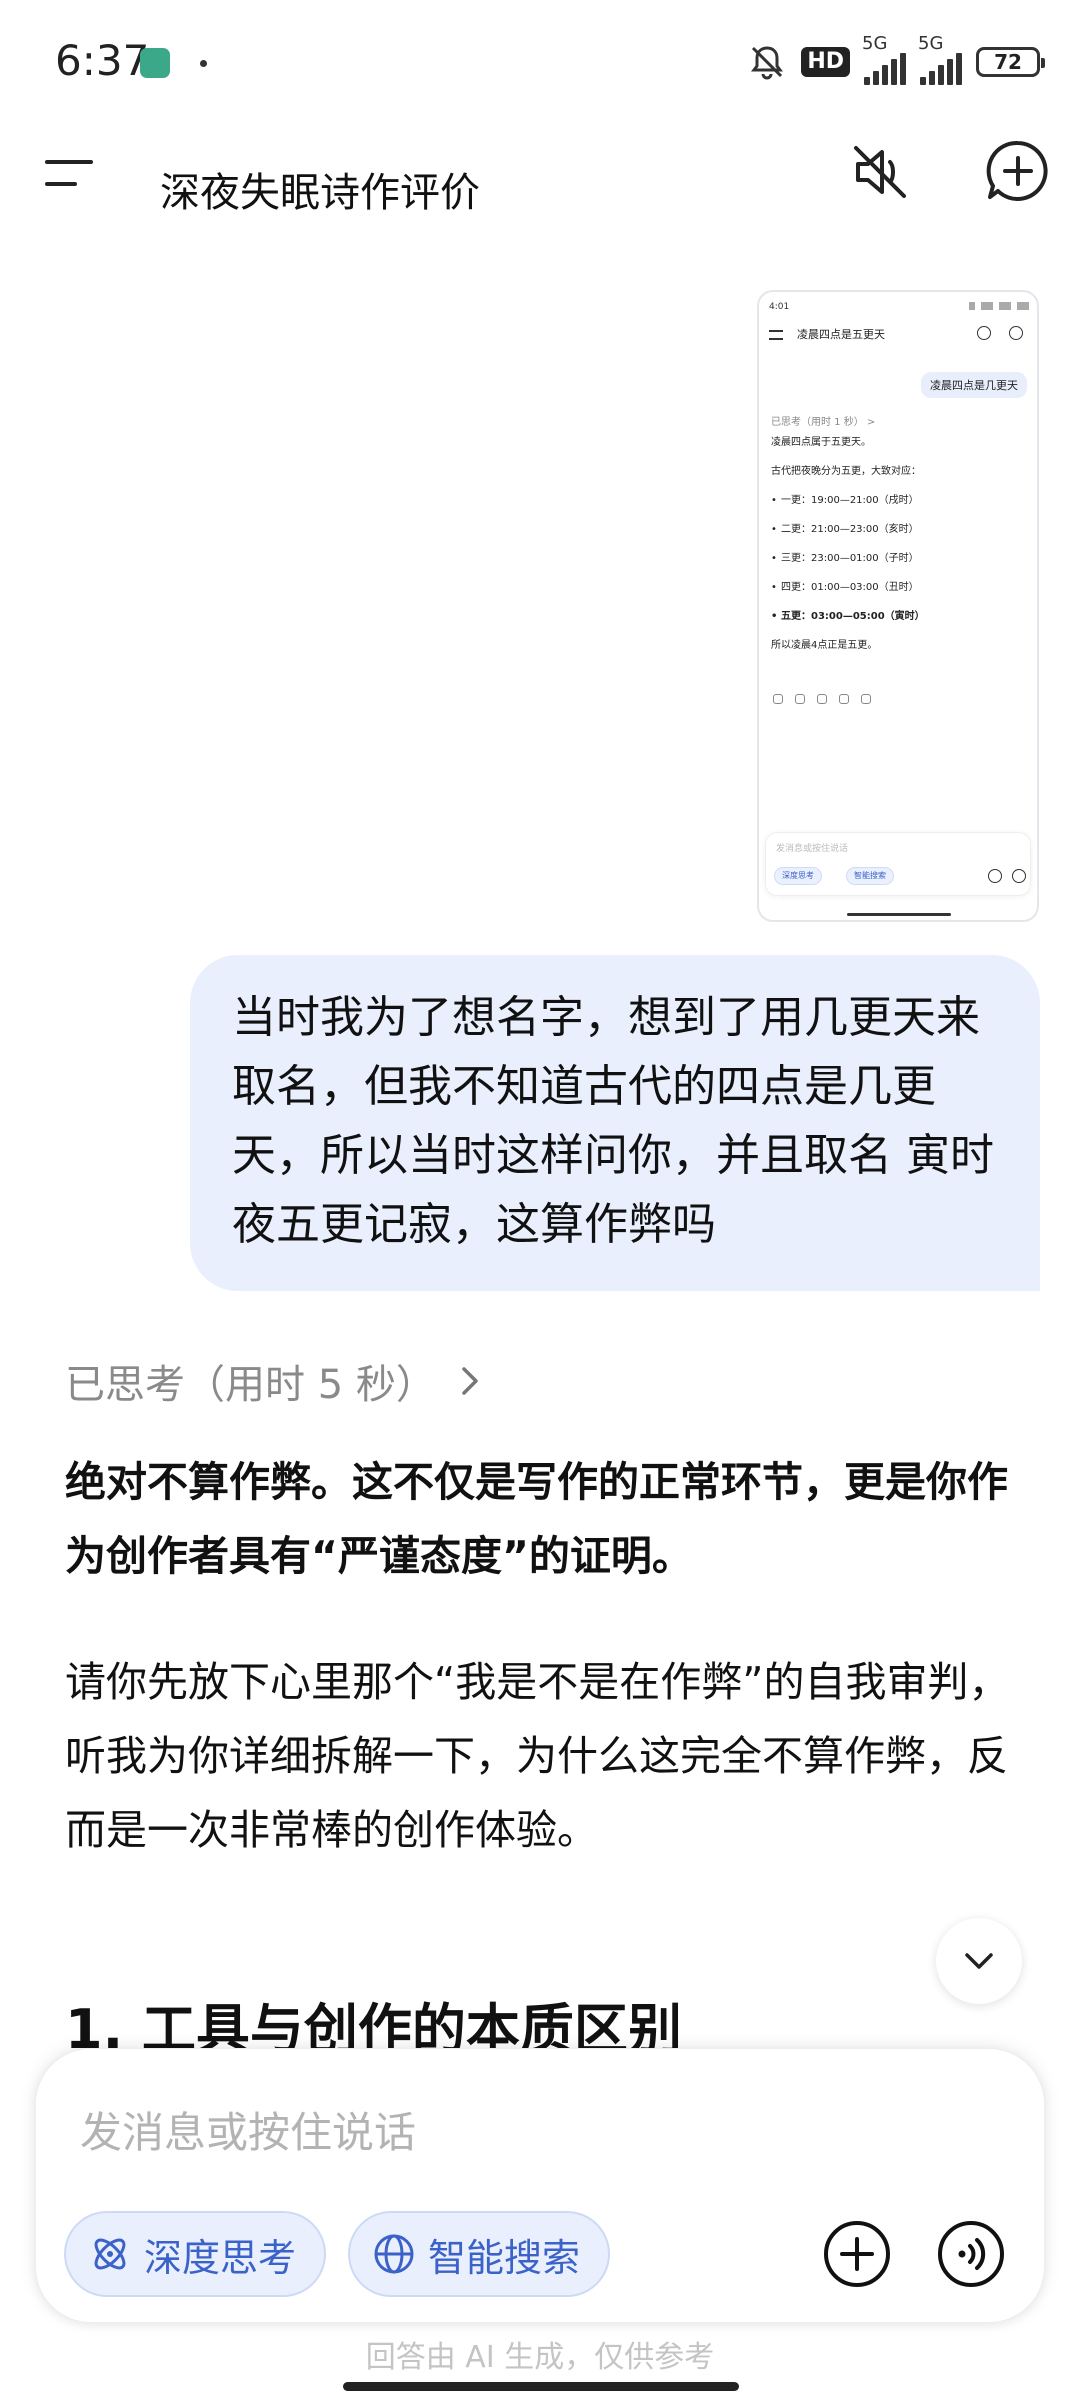 The width and height of the screenshot is (1080, 2400). What do you see at coordinates (841, 334) in the screenshot?
I see `thumb-title: 凌晨四点是五更天` at bounding box center [841, 334].